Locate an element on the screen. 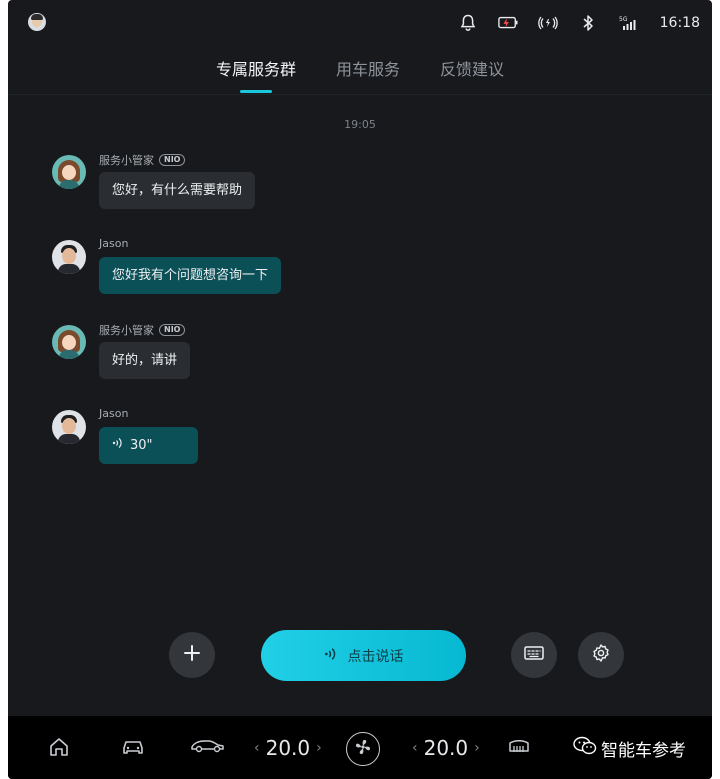 The width and height of the screenshot is (720, 779). plus-icon is located at coordinates (192, 655).